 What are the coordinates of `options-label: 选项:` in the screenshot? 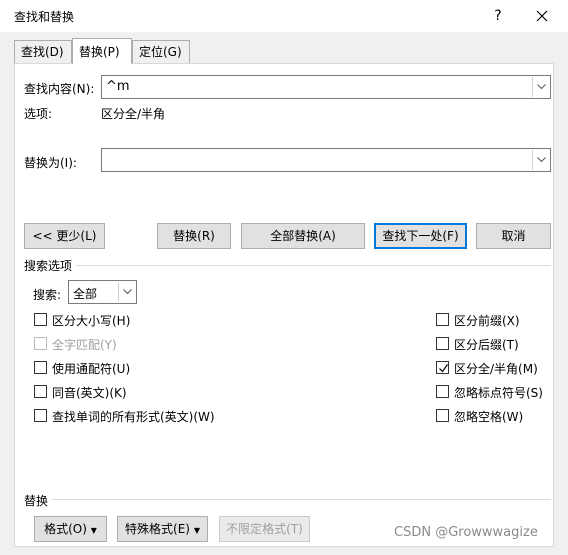 It's located at (38, 114).